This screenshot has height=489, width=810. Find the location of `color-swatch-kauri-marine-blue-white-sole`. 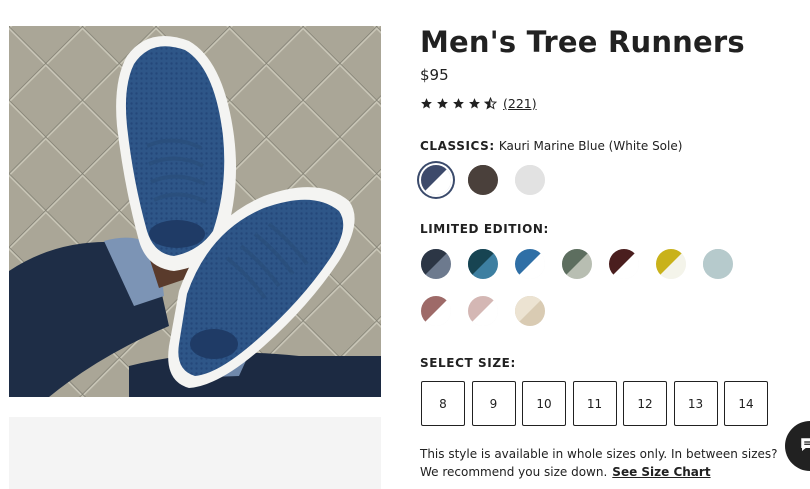

color-swatch-kauri-marine-blue-white-sole is located at coordinates (436, 180).